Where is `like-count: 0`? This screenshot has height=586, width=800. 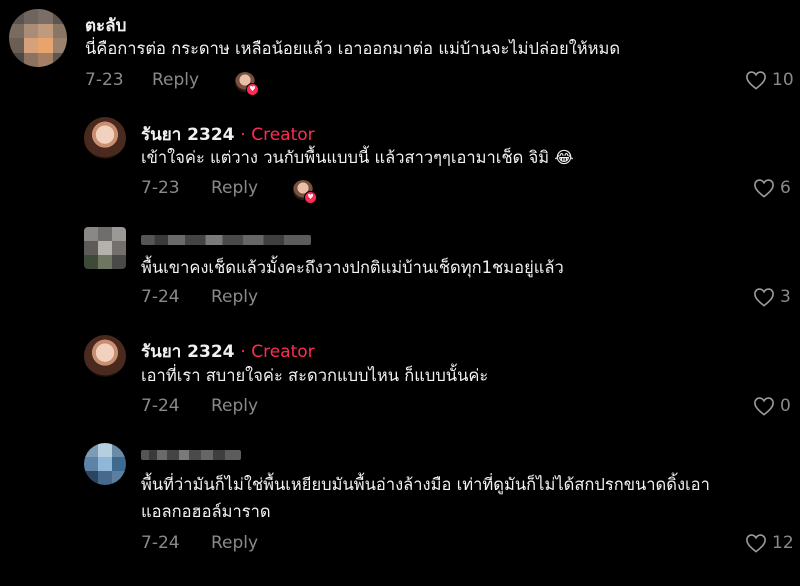
like-count: 0 is located at coordinates (785, 406).